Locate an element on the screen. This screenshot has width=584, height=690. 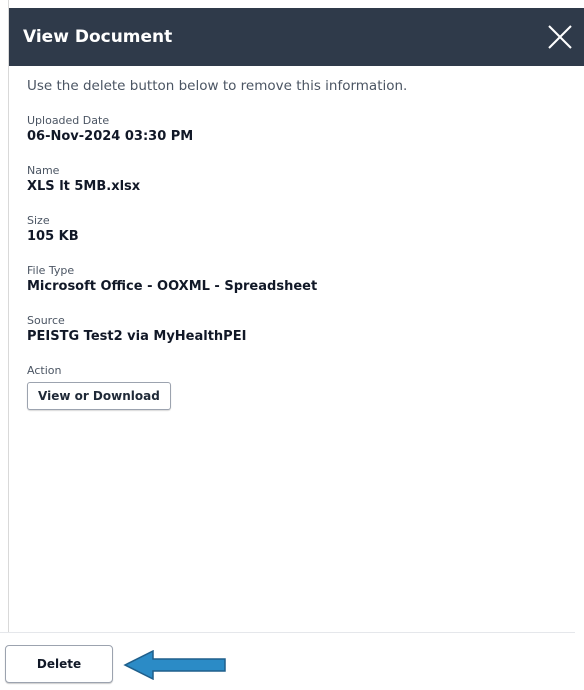
dialog-footer: Delete is located at coordinates (287, 661).